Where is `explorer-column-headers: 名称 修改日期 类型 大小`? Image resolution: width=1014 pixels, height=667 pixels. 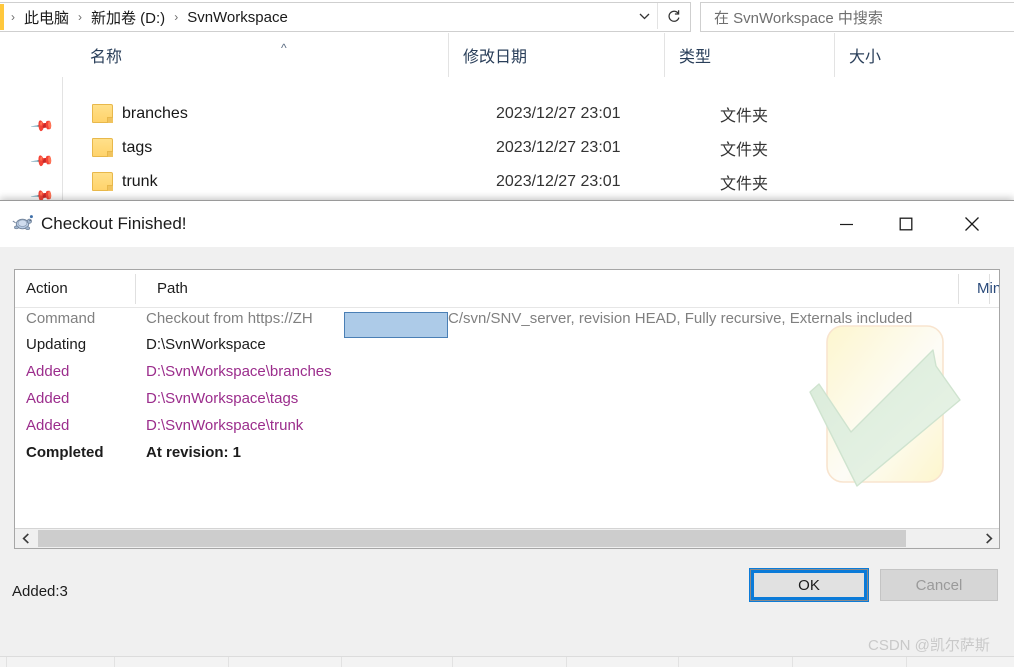
explorer-column-headers: 名称 修改日期 类型 大小 is located at coordinates (538, 55).